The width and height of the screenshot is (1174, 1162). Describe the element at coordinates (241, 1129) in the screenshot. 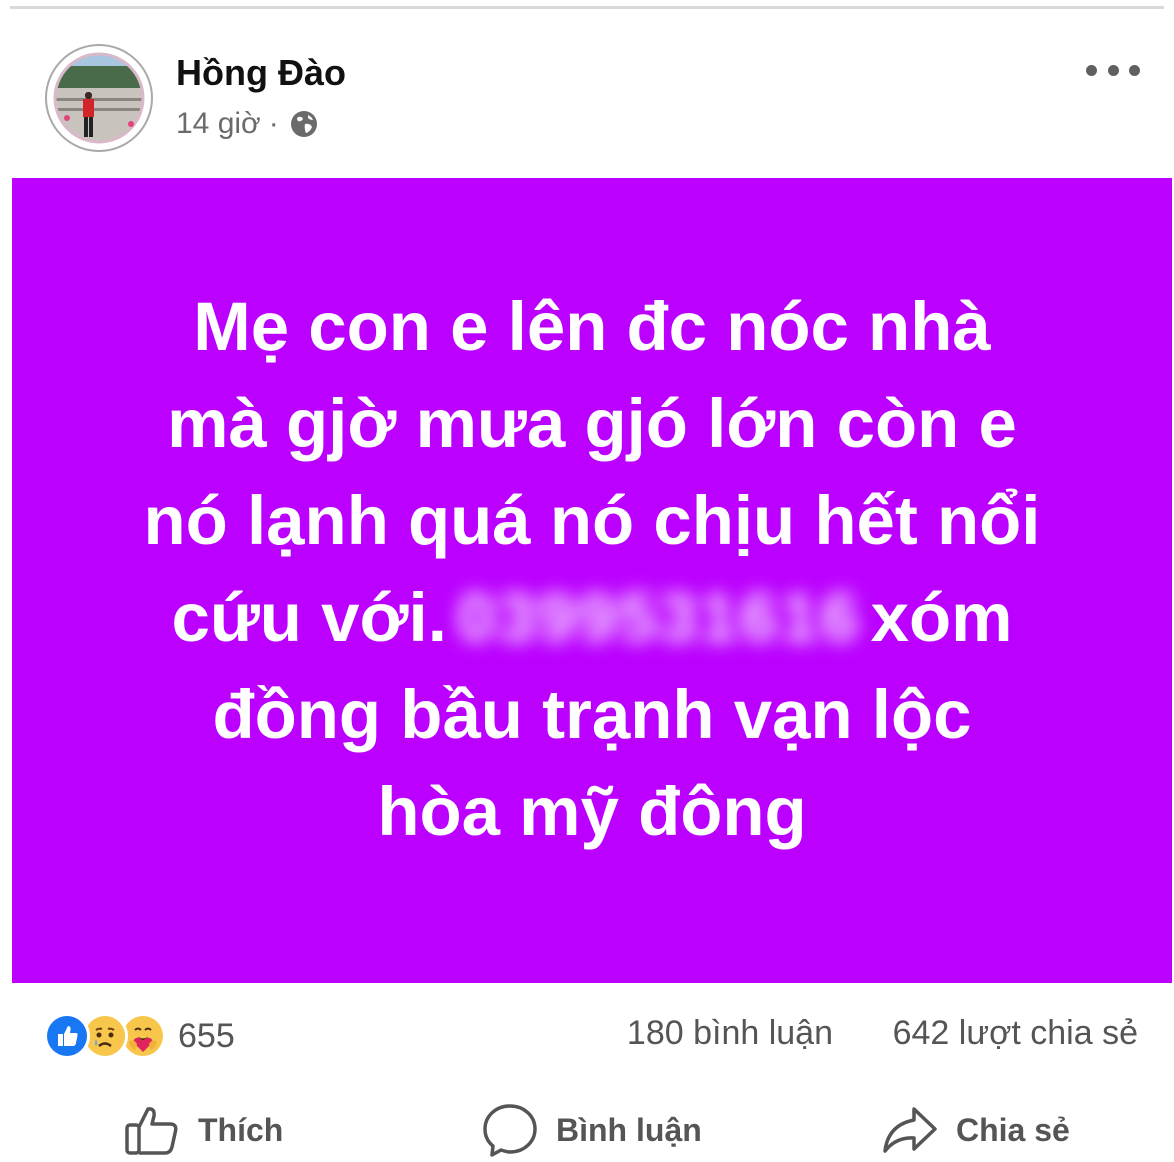

I see `like-label: Thích` at that location.